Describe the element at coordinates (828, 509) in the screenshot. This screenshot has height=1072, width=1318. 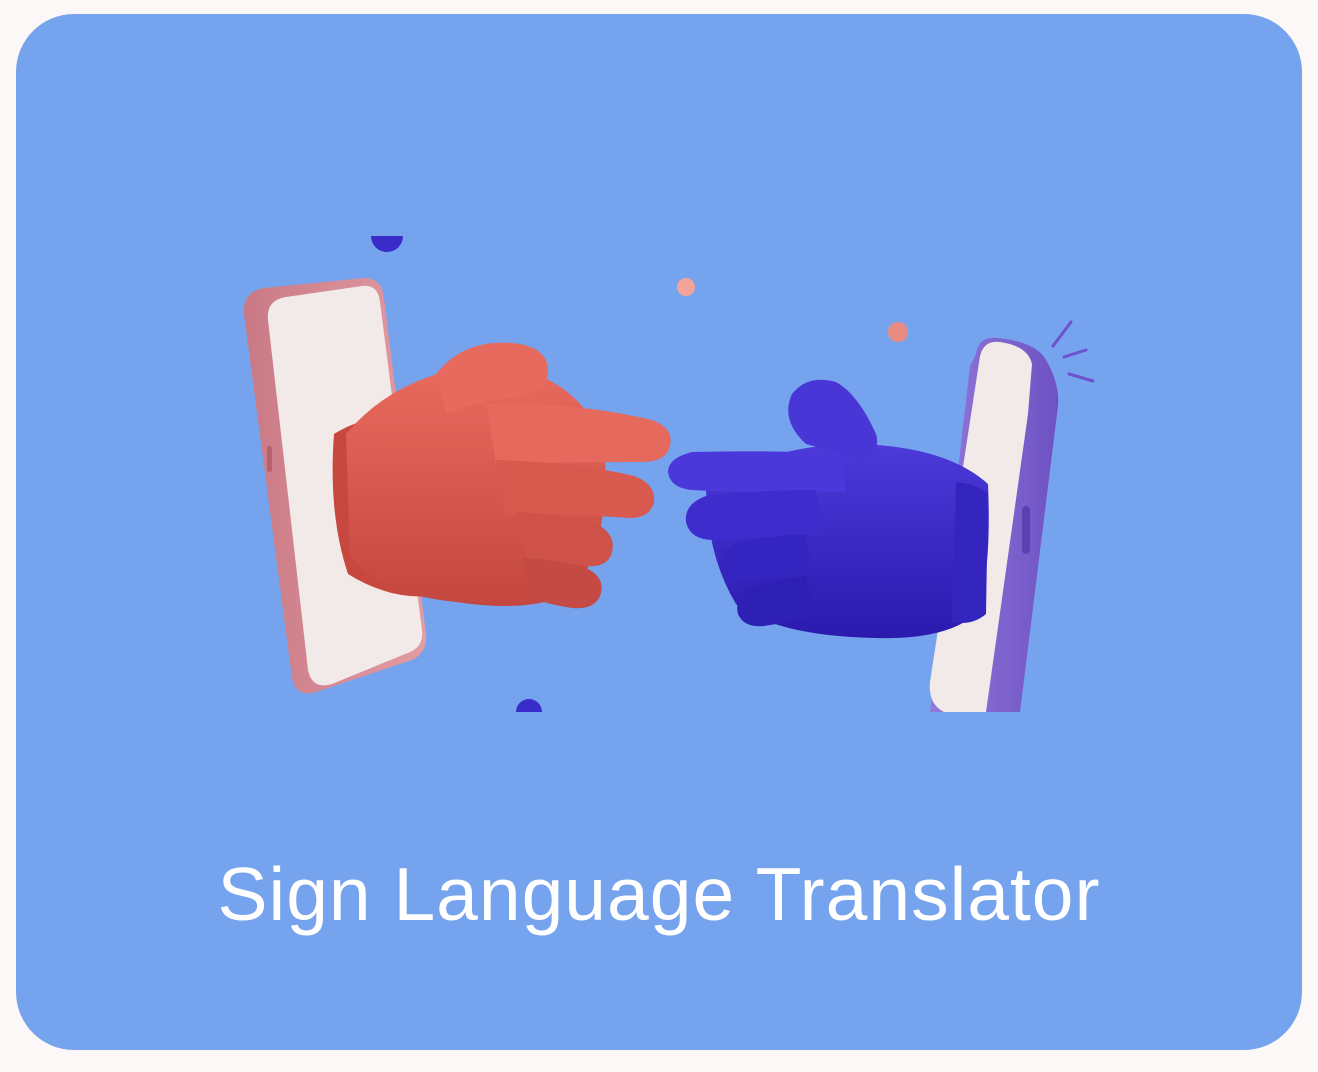
I see `right-hand-icon` at that location.